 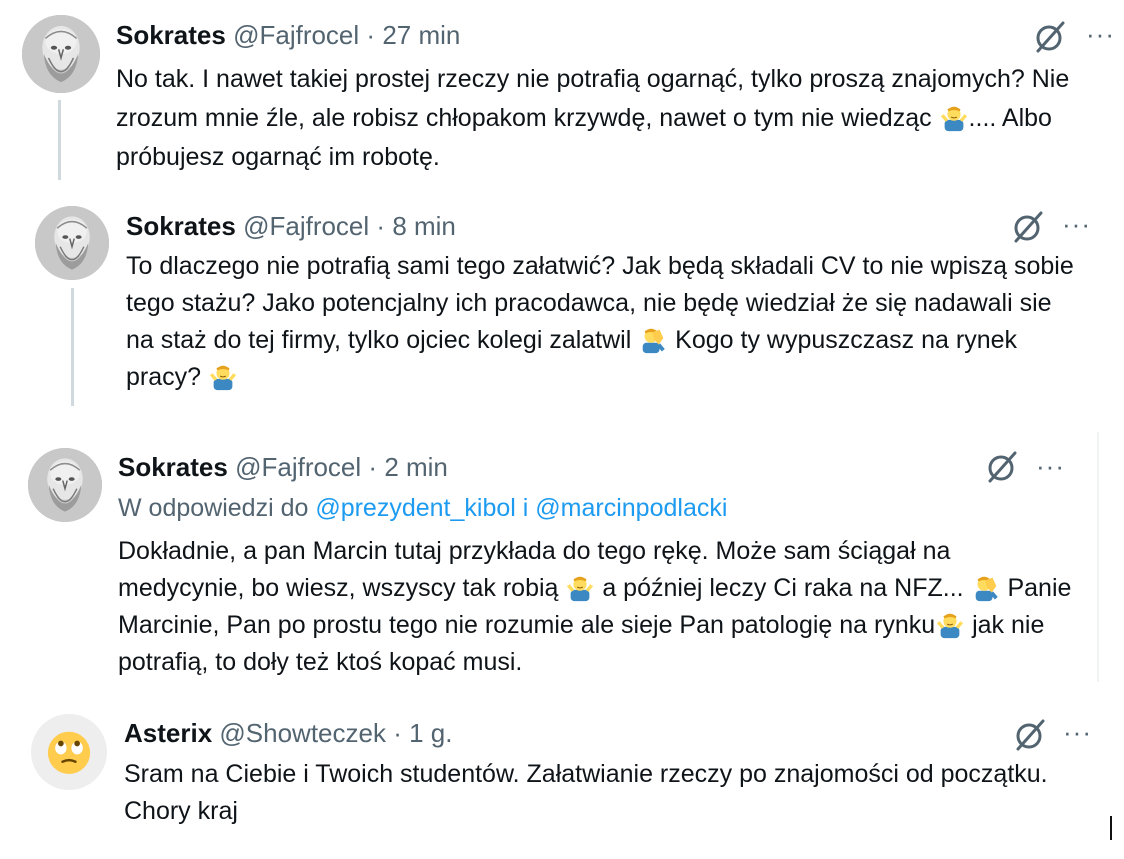 I want to click on author-name: Asterix, so click(x=168, y=733).